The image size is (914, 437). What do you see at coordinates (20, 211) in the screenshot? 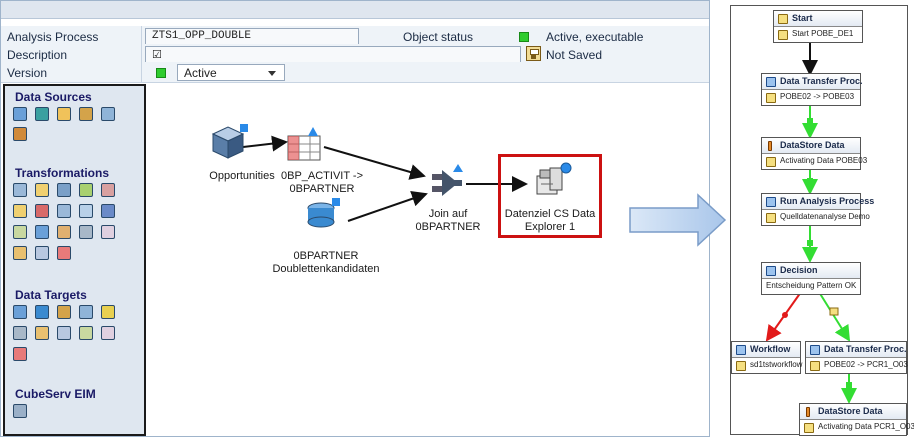
I see `aggregate-icon` at bounding box center [20, 211].